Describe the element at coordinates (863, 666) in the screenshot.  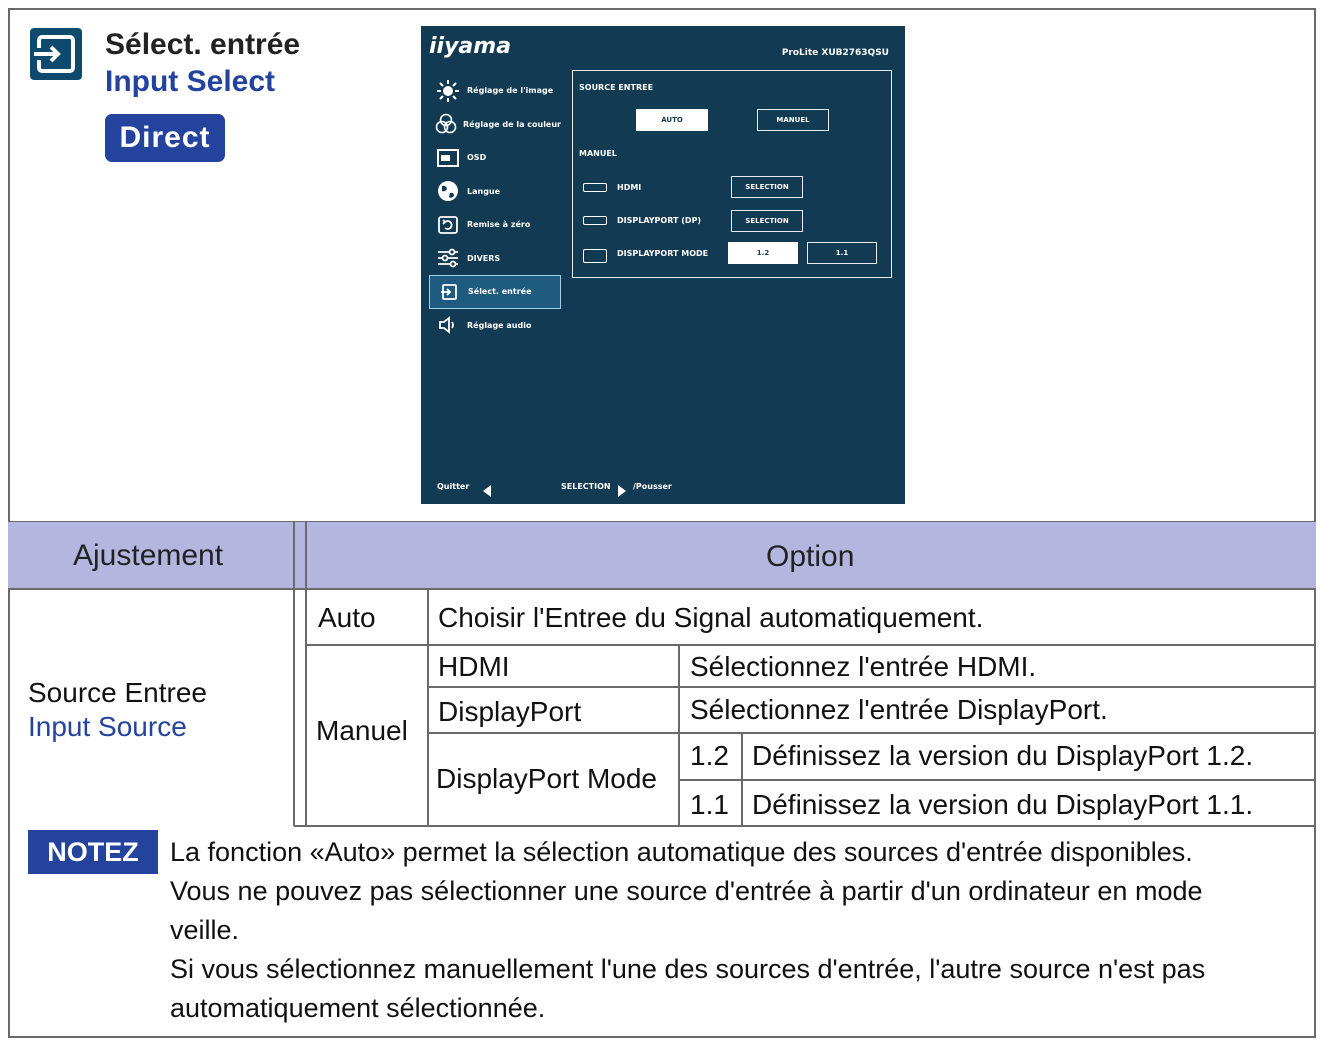
I see `option-hdmi-desc: Sélectionnez l'entrée HDMI.` at that location.